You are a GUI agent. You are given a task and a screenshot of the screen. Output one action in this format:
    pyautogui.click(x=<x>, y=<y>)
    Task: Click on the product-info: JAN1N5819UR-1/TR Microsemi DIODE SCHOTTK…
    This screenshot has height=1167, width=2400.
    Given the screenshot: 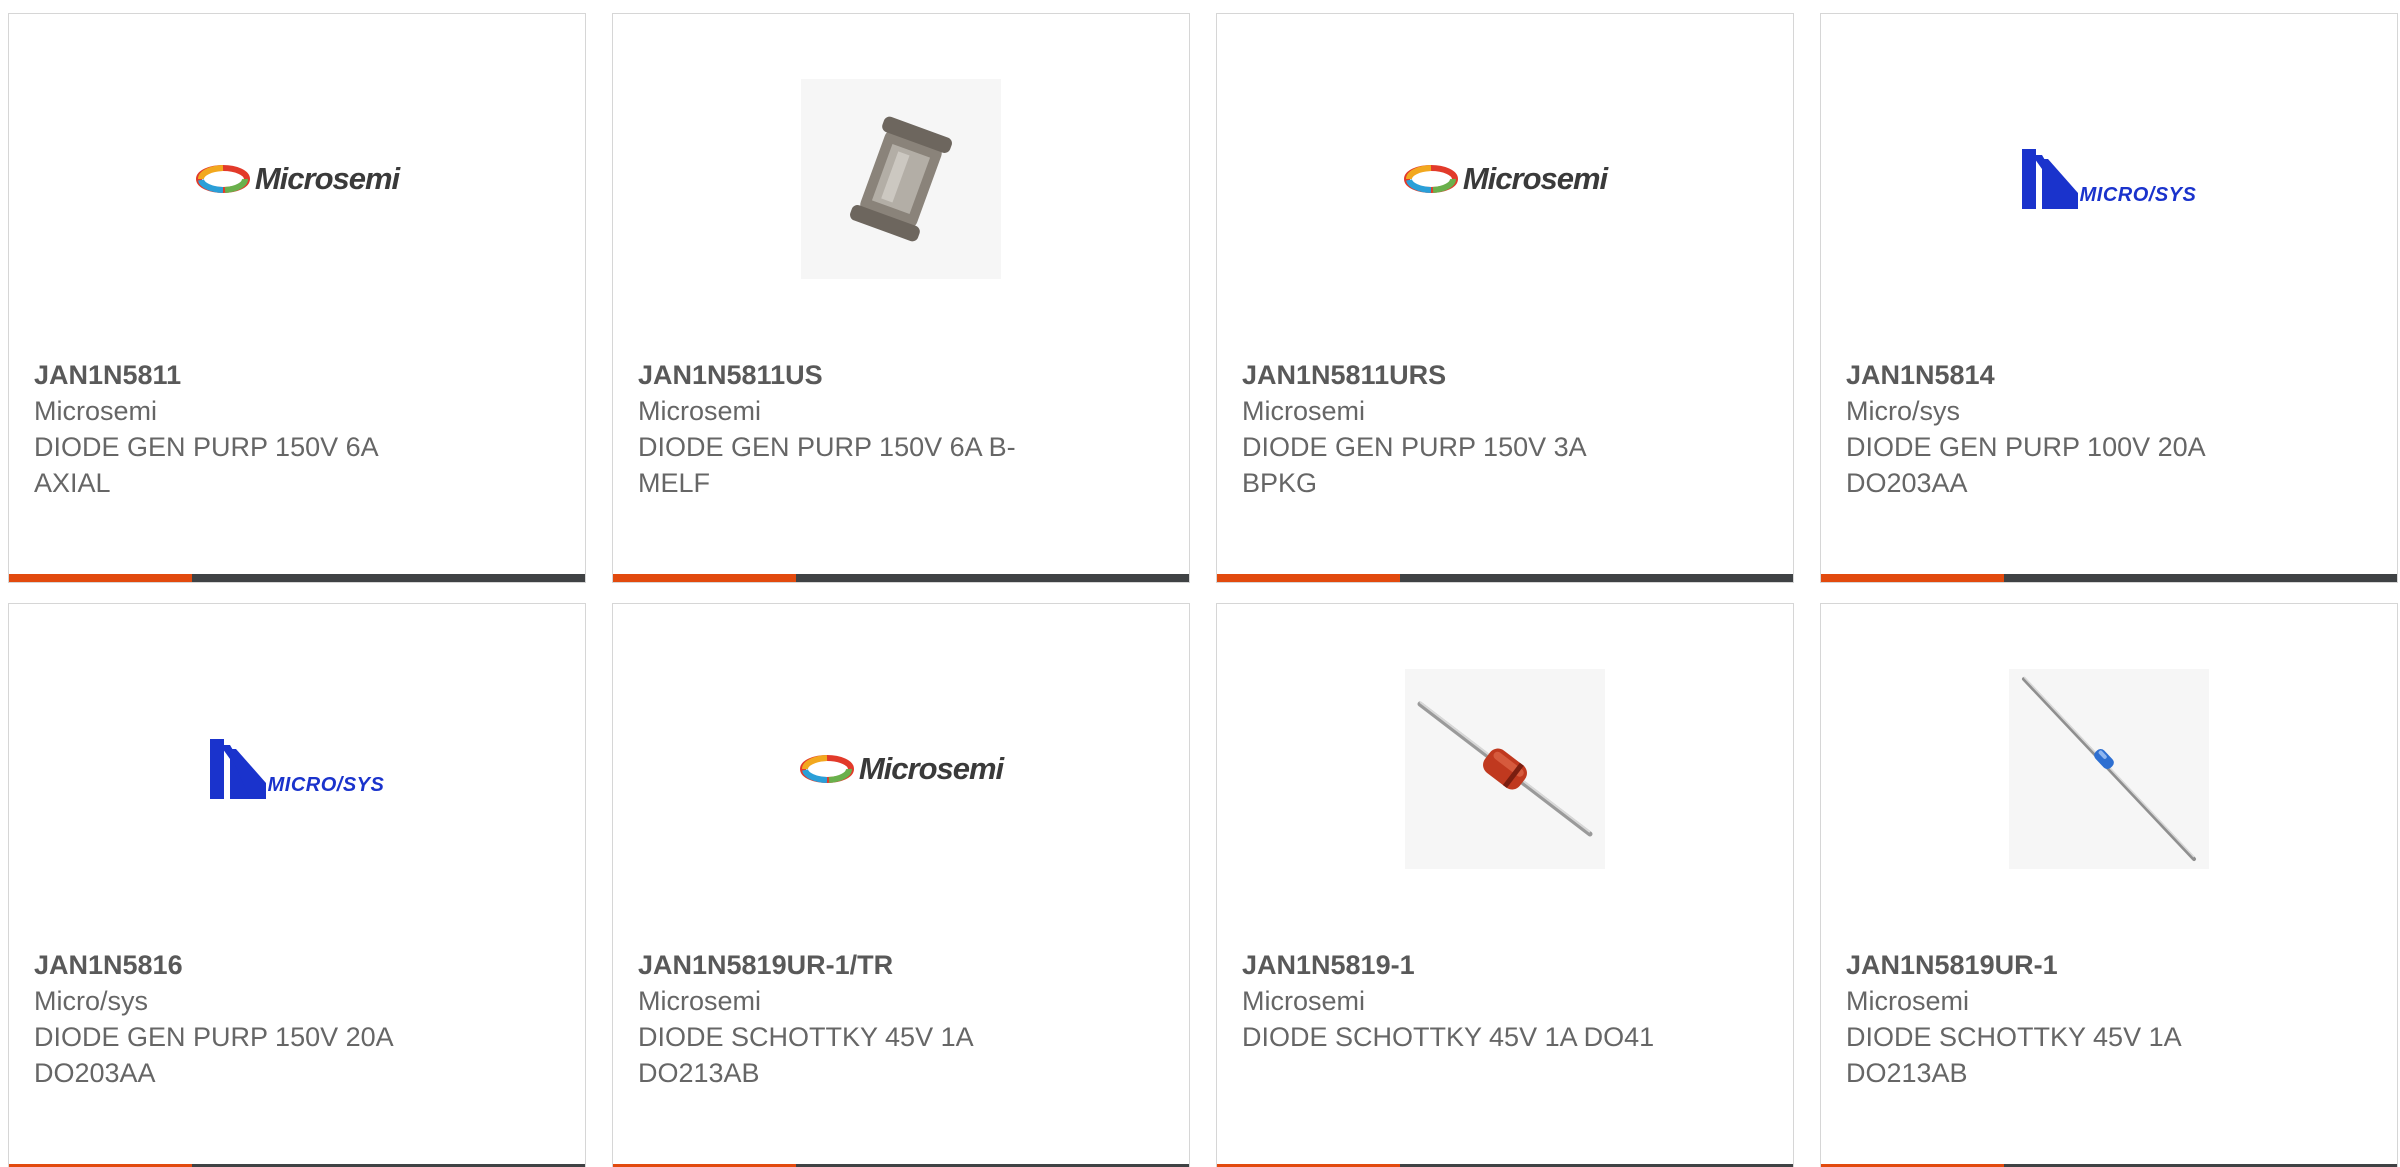 What is the action you would take?
    pyautogui.click(x=848, y=1019)
    